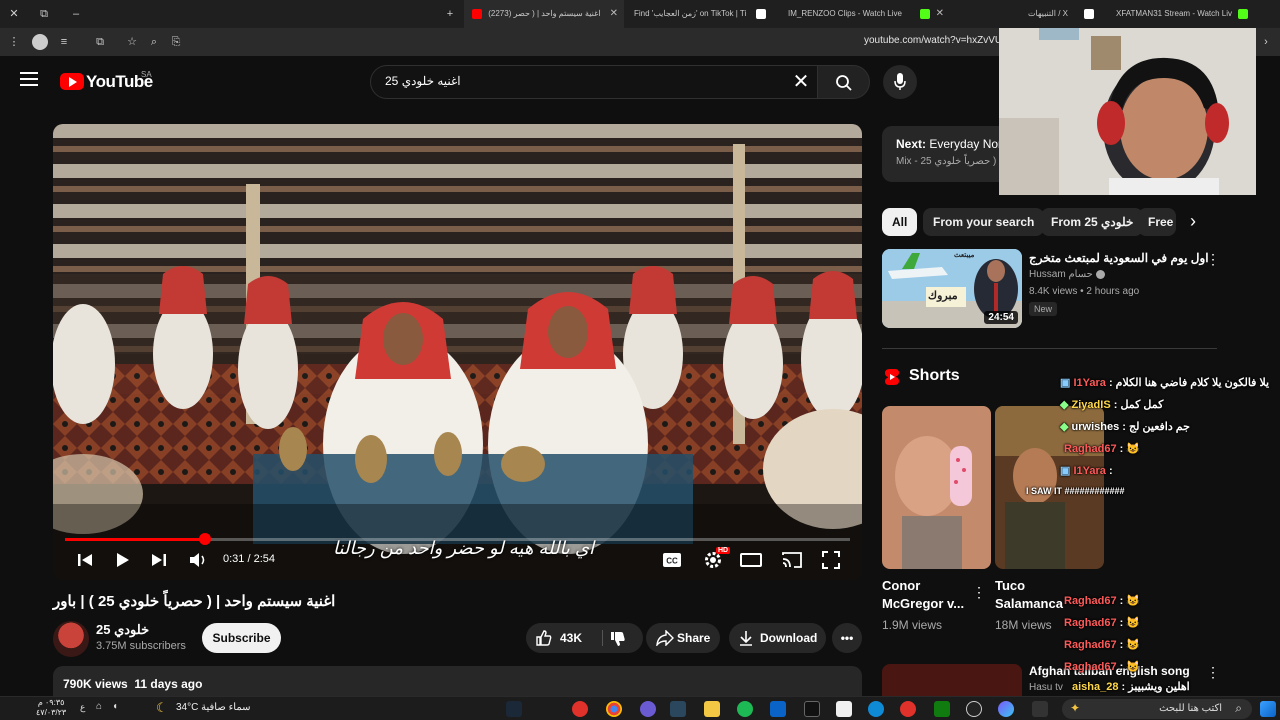 This screenshot has width=1280, height=720. I want to click on channel-avatar, so click(71, 639).